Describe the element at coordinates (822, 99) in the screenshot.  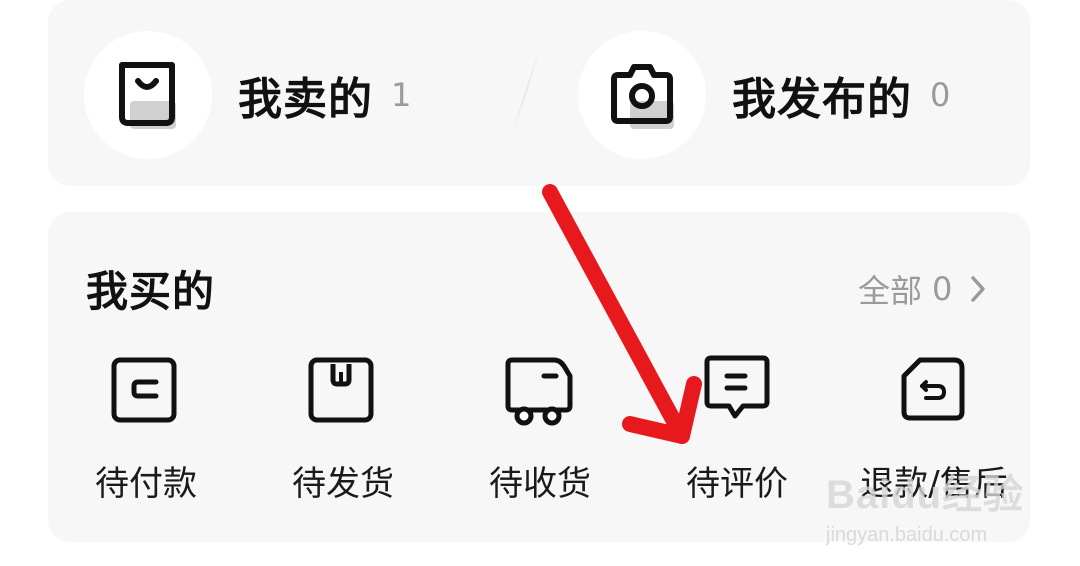
I see `my-published-label: 我发布的` at that location.